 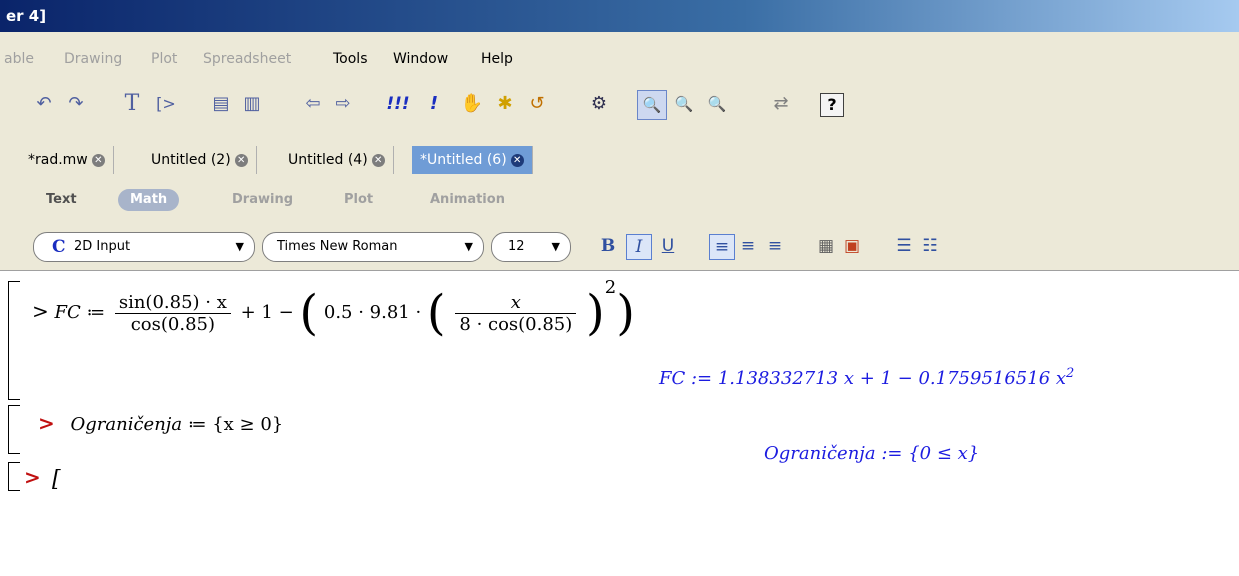 What do you see at coordinates (328, 160) in the screenshot?
I see `tab-label: Untitled (4)` at bounding box center [328, 160].